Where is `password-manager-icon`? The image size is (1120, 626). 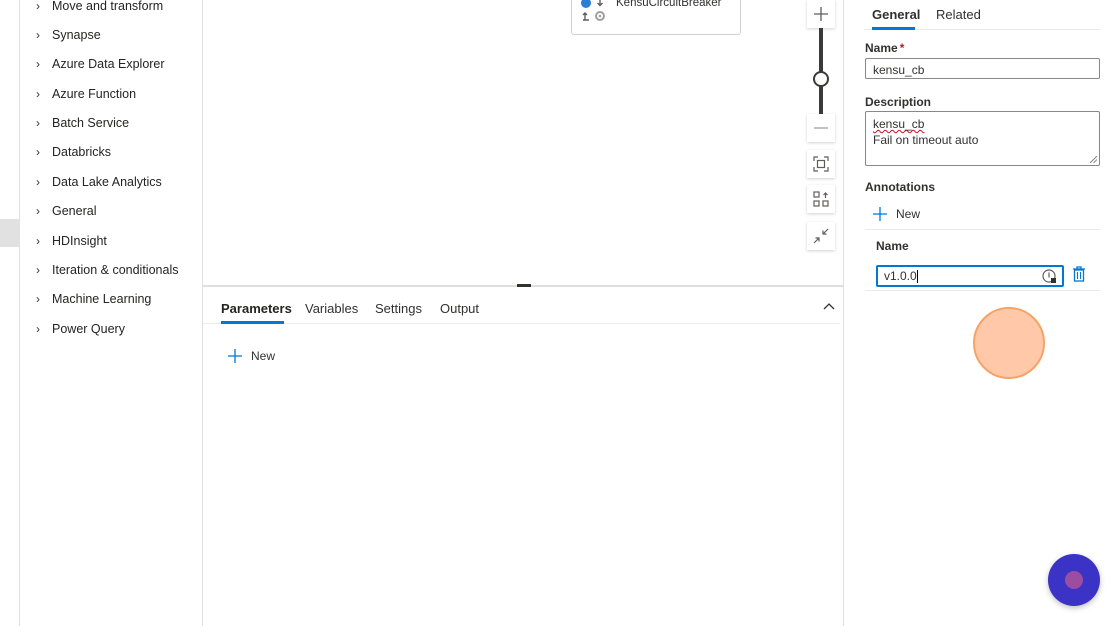 password-manager-icon is located at coordinates (1049, 276).